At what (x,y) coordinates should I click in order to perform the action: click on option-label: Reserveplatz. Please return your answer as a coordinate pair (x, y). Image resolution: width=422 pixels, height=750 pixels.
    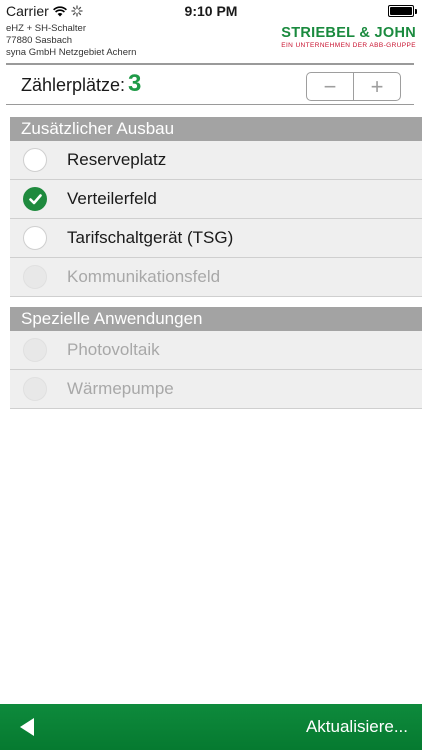
    Looking at the image, I should click on (117, 159).